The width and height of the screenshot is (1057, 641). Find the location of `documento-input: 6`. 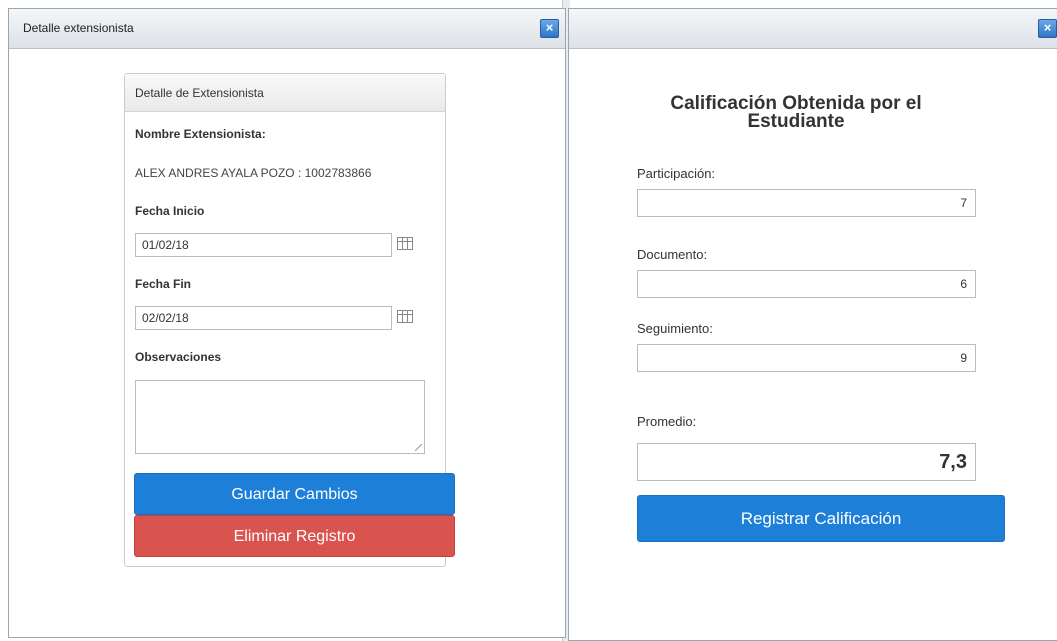

documento-input: 6 is located at coordinates (806, 284).